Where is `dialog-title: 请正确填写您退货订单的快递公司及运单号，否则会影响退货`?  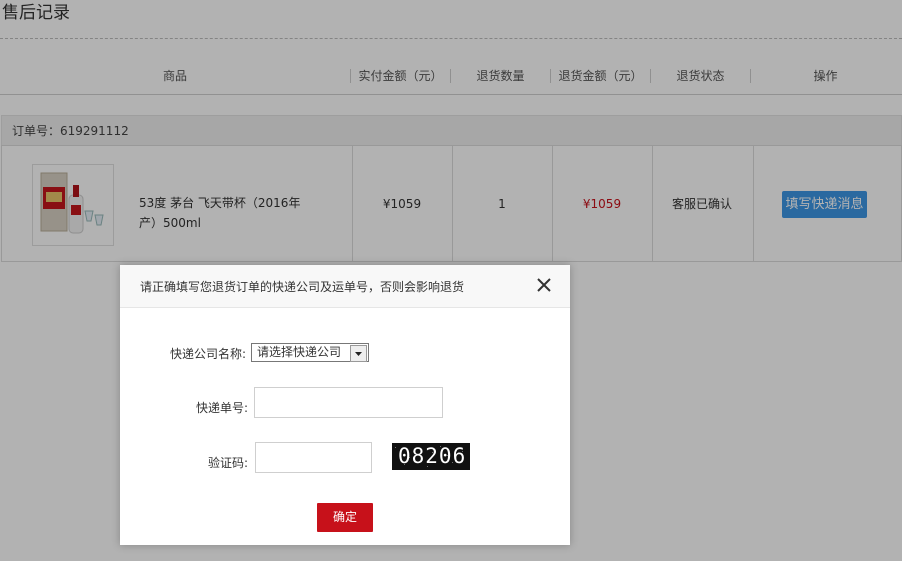
dialog-title: 请正确填写您退货订单的快递公司及运单号，否则会影响退货 is located at coordinates (302, 287).